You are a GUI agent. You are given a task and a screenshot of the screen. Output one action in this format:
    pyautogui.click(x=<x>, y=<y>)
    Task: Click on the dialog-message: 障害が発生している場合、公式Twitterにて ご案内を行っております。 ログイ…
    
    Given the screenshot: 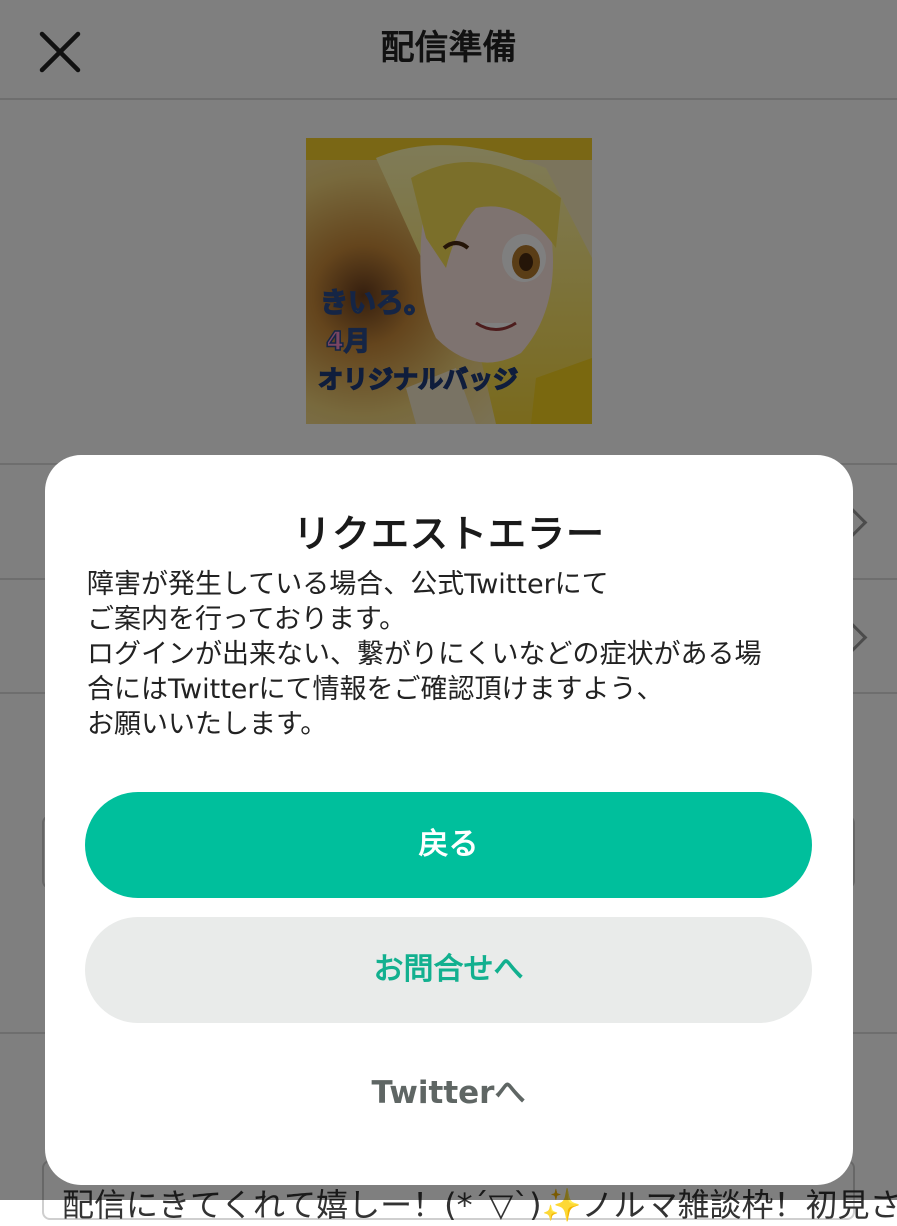 What is the action you would take?
    pyautogui.click(x=457, y=654)
    